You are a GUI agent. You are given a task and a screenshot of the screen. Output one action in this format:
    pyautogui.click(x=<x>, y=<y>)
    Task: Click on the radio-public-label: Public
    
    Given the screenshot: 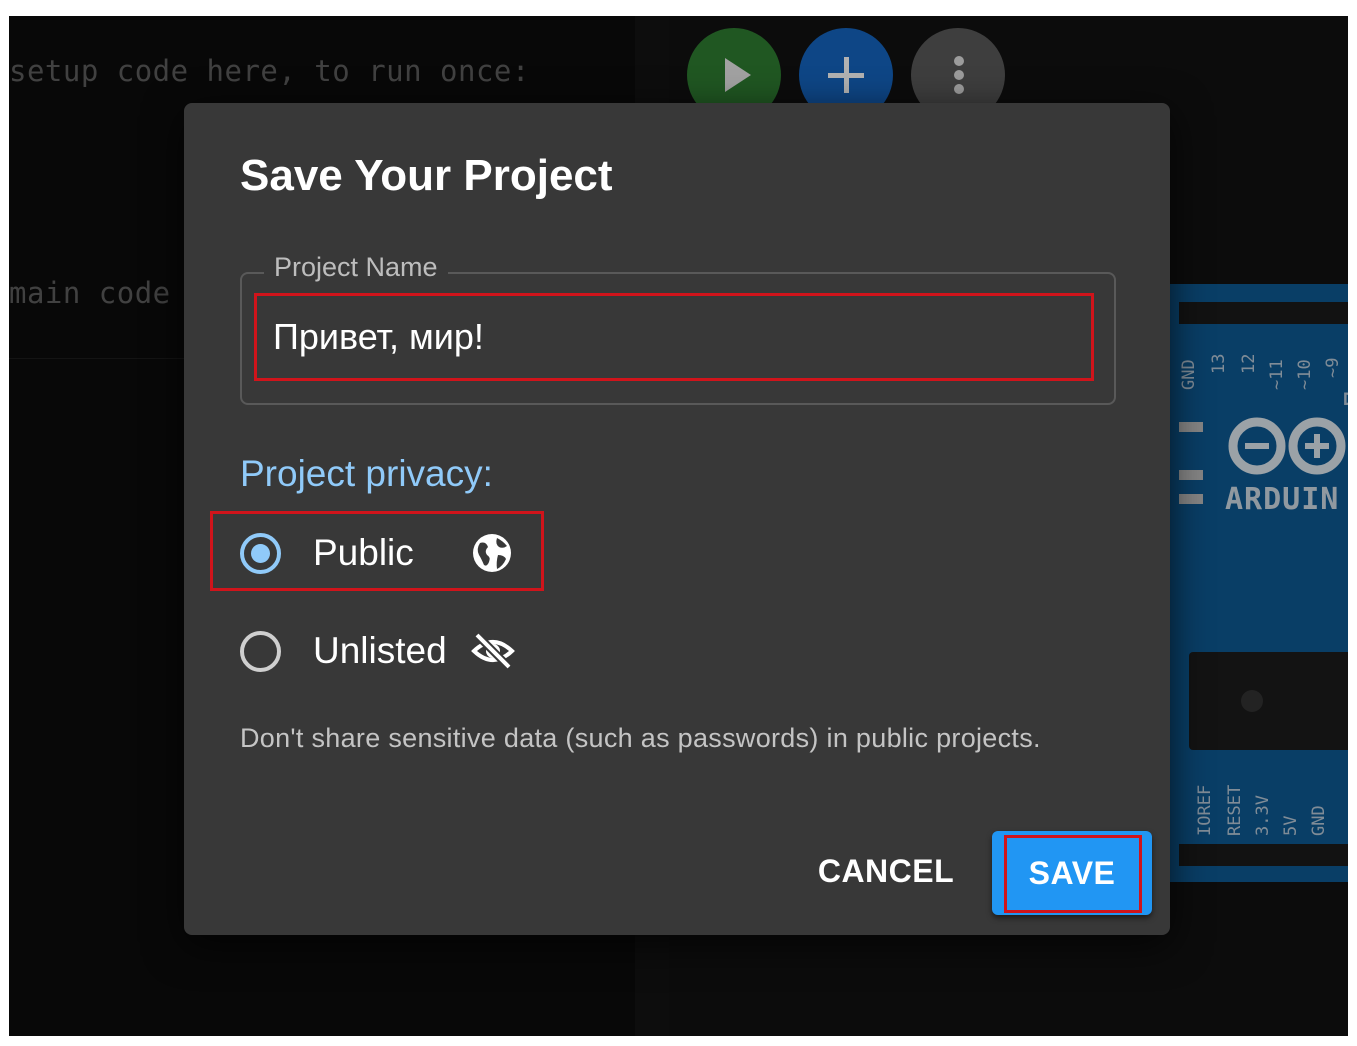 What is the action you would take?
    pyautogui.click(x=363, y=552)
    